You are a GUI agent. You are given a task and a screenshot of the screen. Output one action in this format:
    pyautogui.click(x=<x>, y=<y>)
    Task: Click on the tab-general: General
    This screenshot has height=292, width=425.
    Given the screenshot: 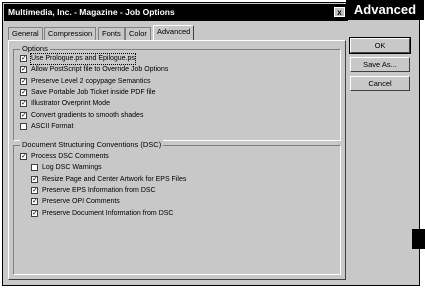 What is the action you would take?
    pyautogui.click(x=25, y=33)
    